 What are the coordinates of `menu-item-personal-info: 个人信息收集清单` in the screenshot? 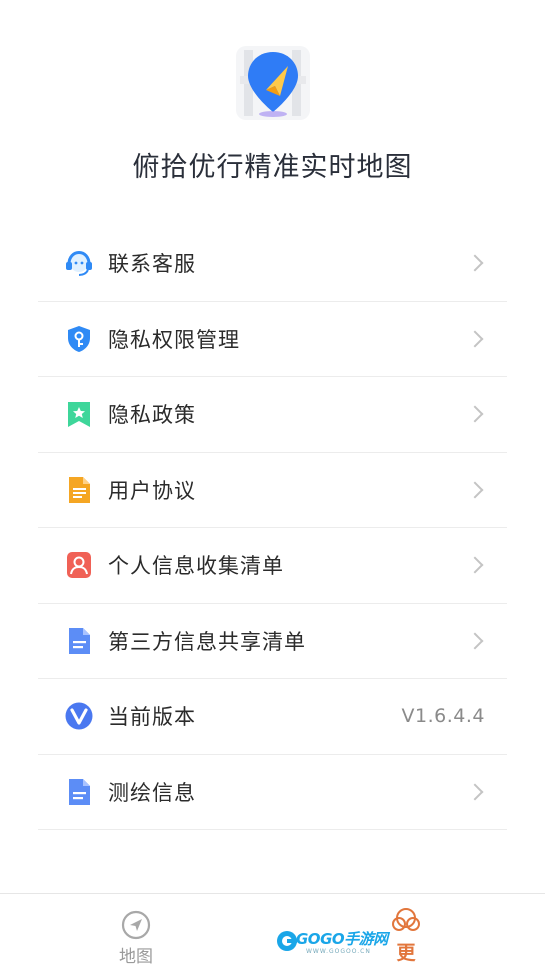 It's located at (272, 566).